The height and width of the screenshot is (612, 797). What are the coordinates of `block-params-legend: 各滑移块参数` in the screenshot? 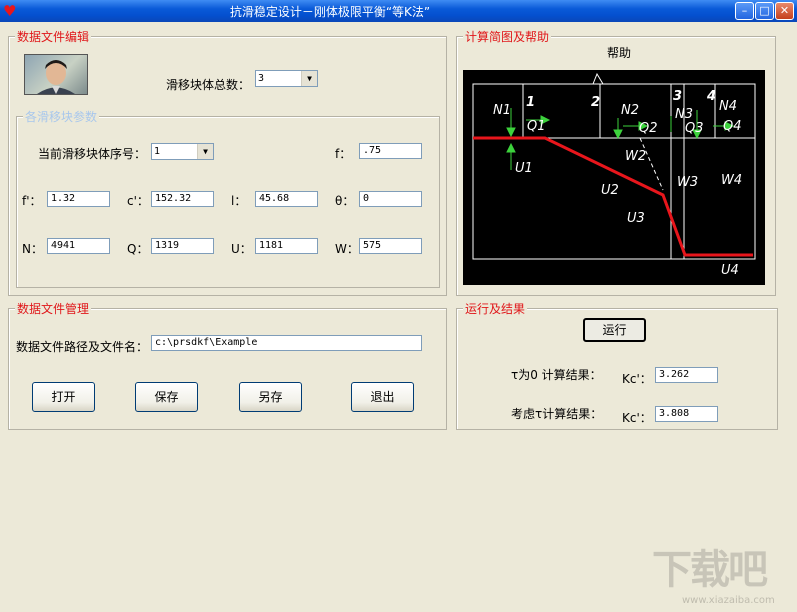 It's located at (61, 116).